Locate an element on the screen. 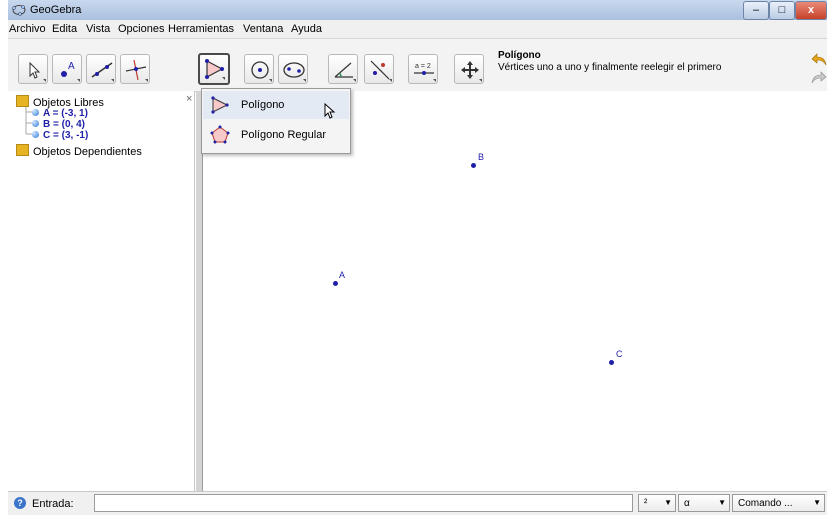 This screenshot has height=515, width=827. mouse-cursor-icon is located at coordinates (330, 111).